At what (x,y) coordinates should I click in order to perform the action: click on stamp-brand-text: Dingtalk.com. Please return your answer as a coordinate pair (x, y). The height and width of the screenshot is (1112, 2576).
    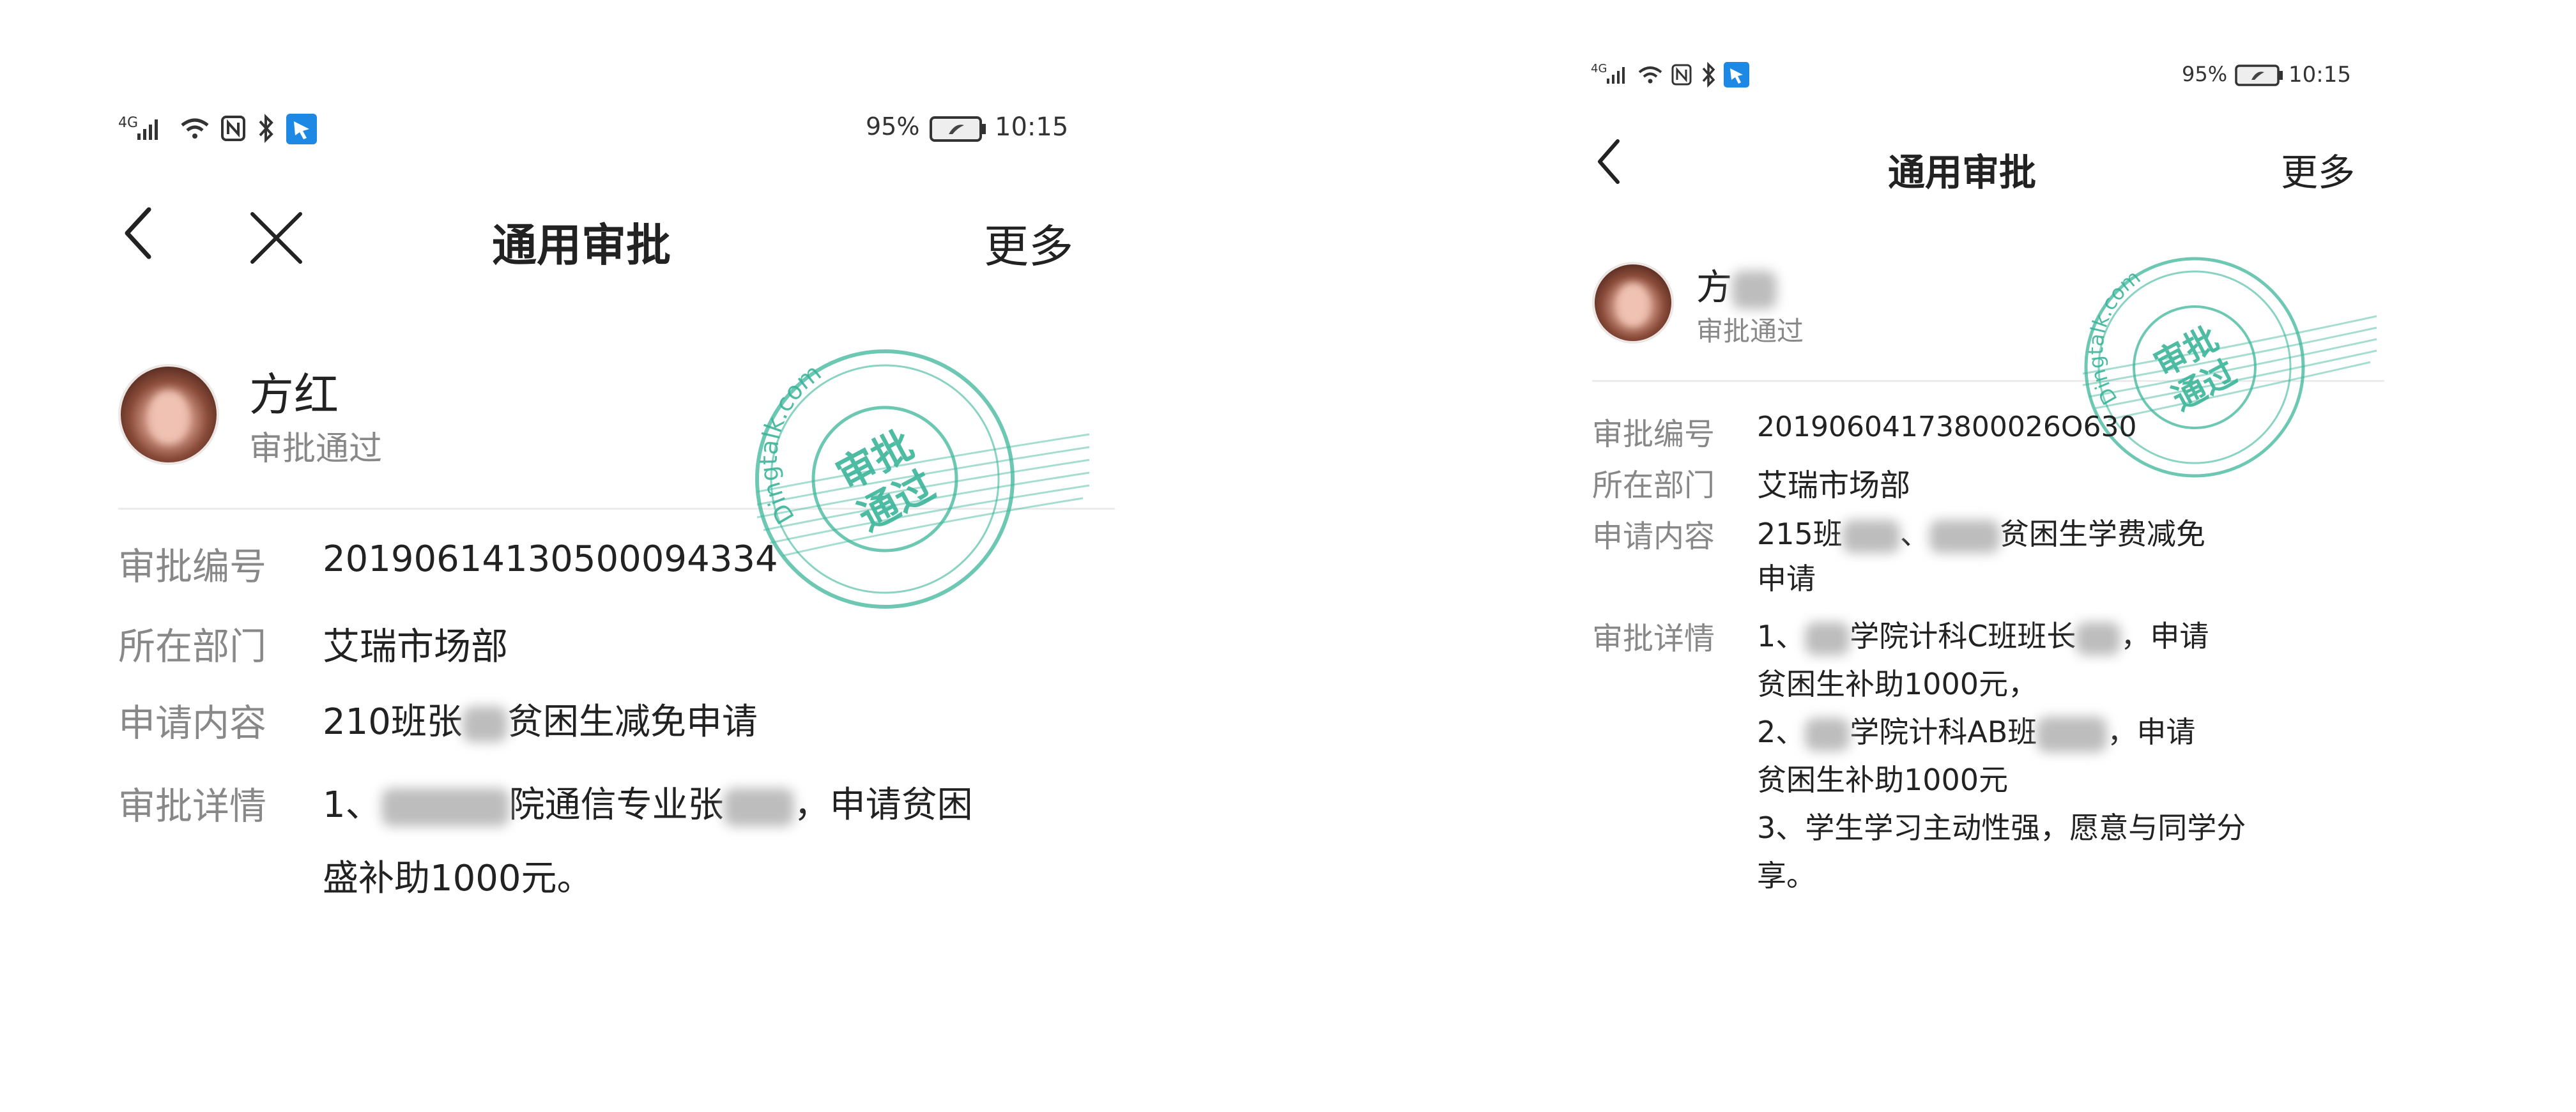
    Looking at the image, I should click on (791, 443).